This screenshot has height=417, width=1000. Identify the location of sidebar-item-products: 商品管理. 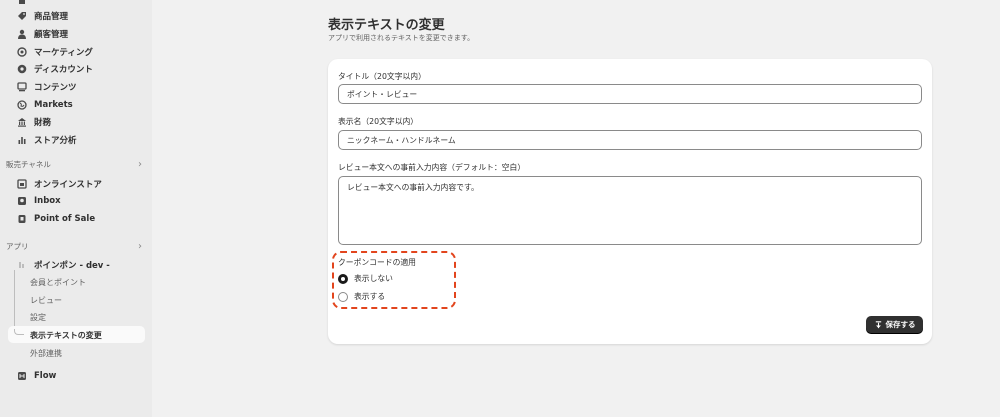
(76, 15).